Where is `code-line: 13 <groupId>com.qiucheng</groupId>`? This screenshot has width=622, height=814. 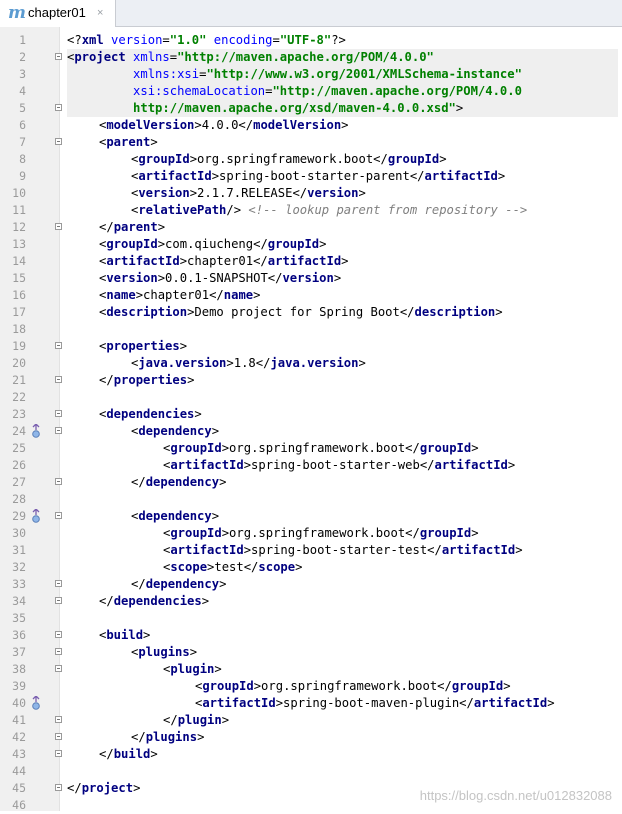
code-line: 13 <groupId>com.qiucheng</groupId> is located at coordinates (311, 244).